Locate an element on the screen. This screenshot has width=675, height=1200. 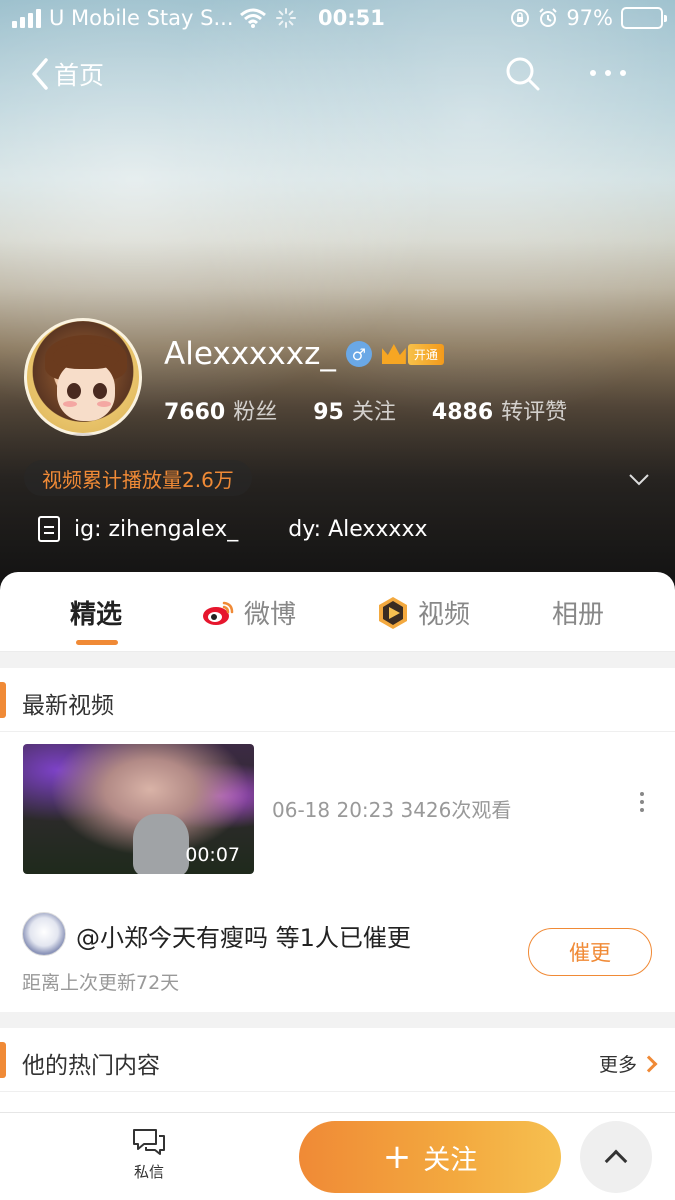
more-label: 更多 is located at coordinates (617, 1065).